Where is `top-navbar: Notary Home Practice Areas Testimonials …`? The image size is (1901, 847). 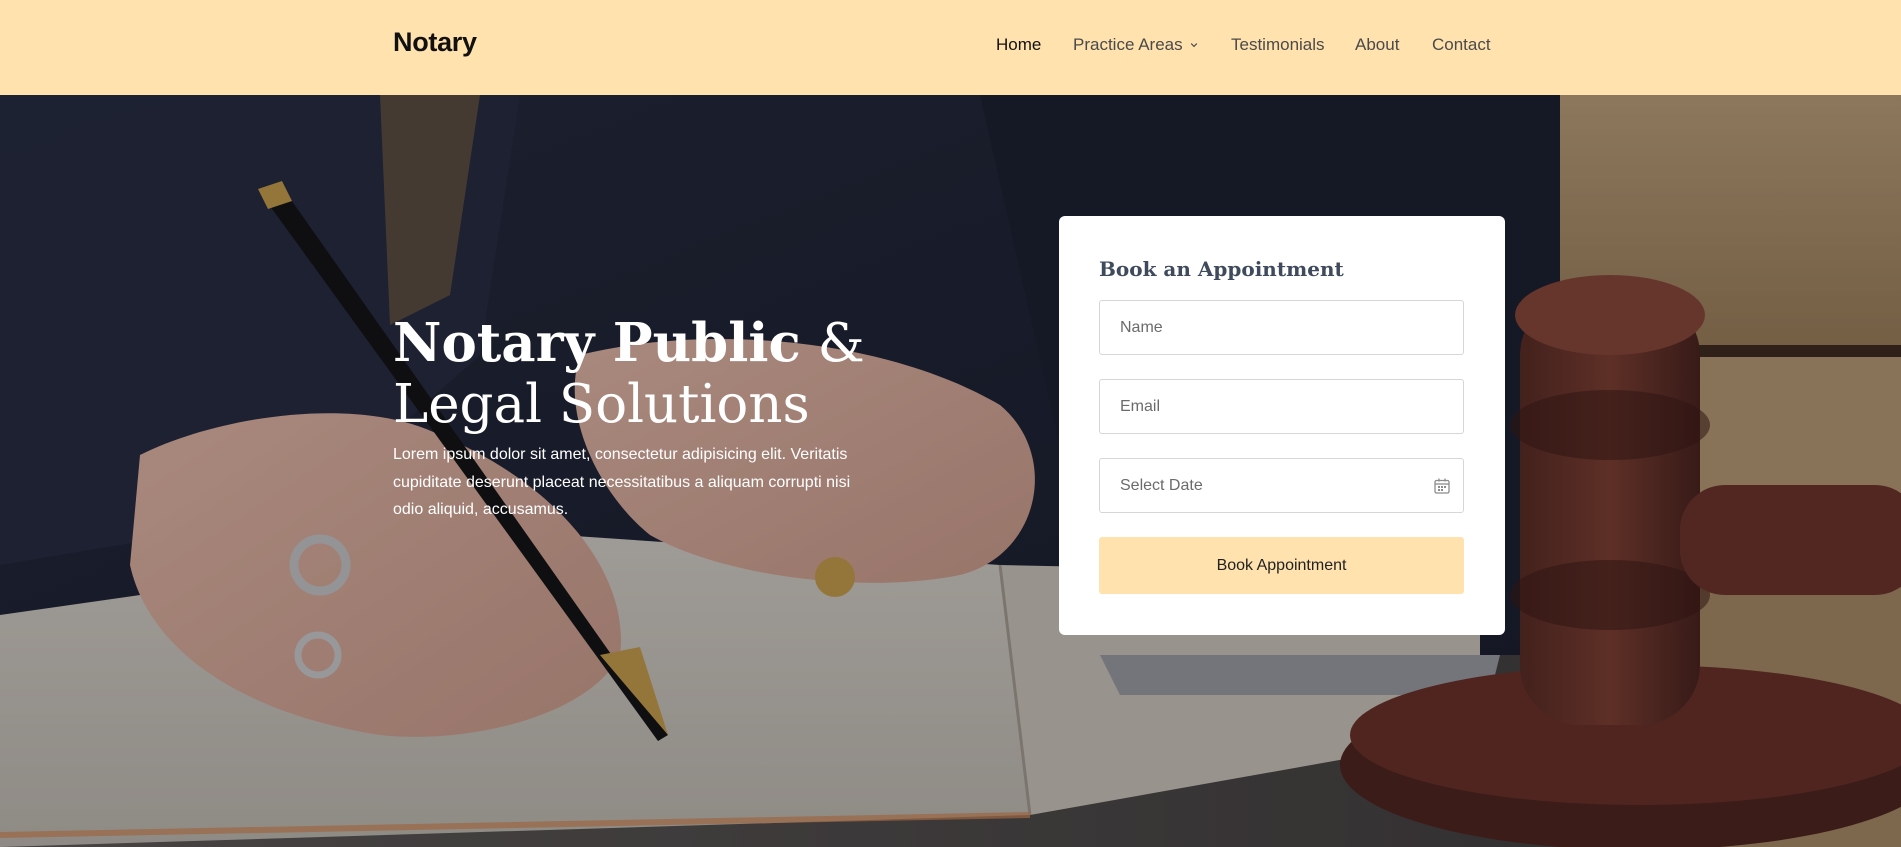
top-navbar: Notary Home Practice Areas Testimonials … is located at coordinates (950, 47).